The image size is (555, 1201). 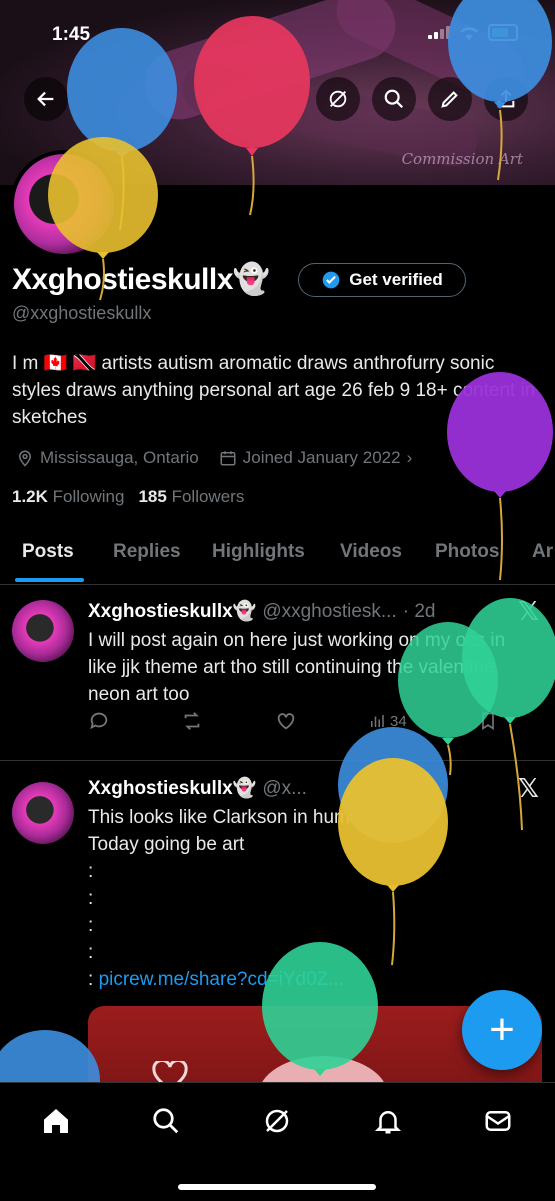 I want to click on search-button, so click(x=394, y=99).